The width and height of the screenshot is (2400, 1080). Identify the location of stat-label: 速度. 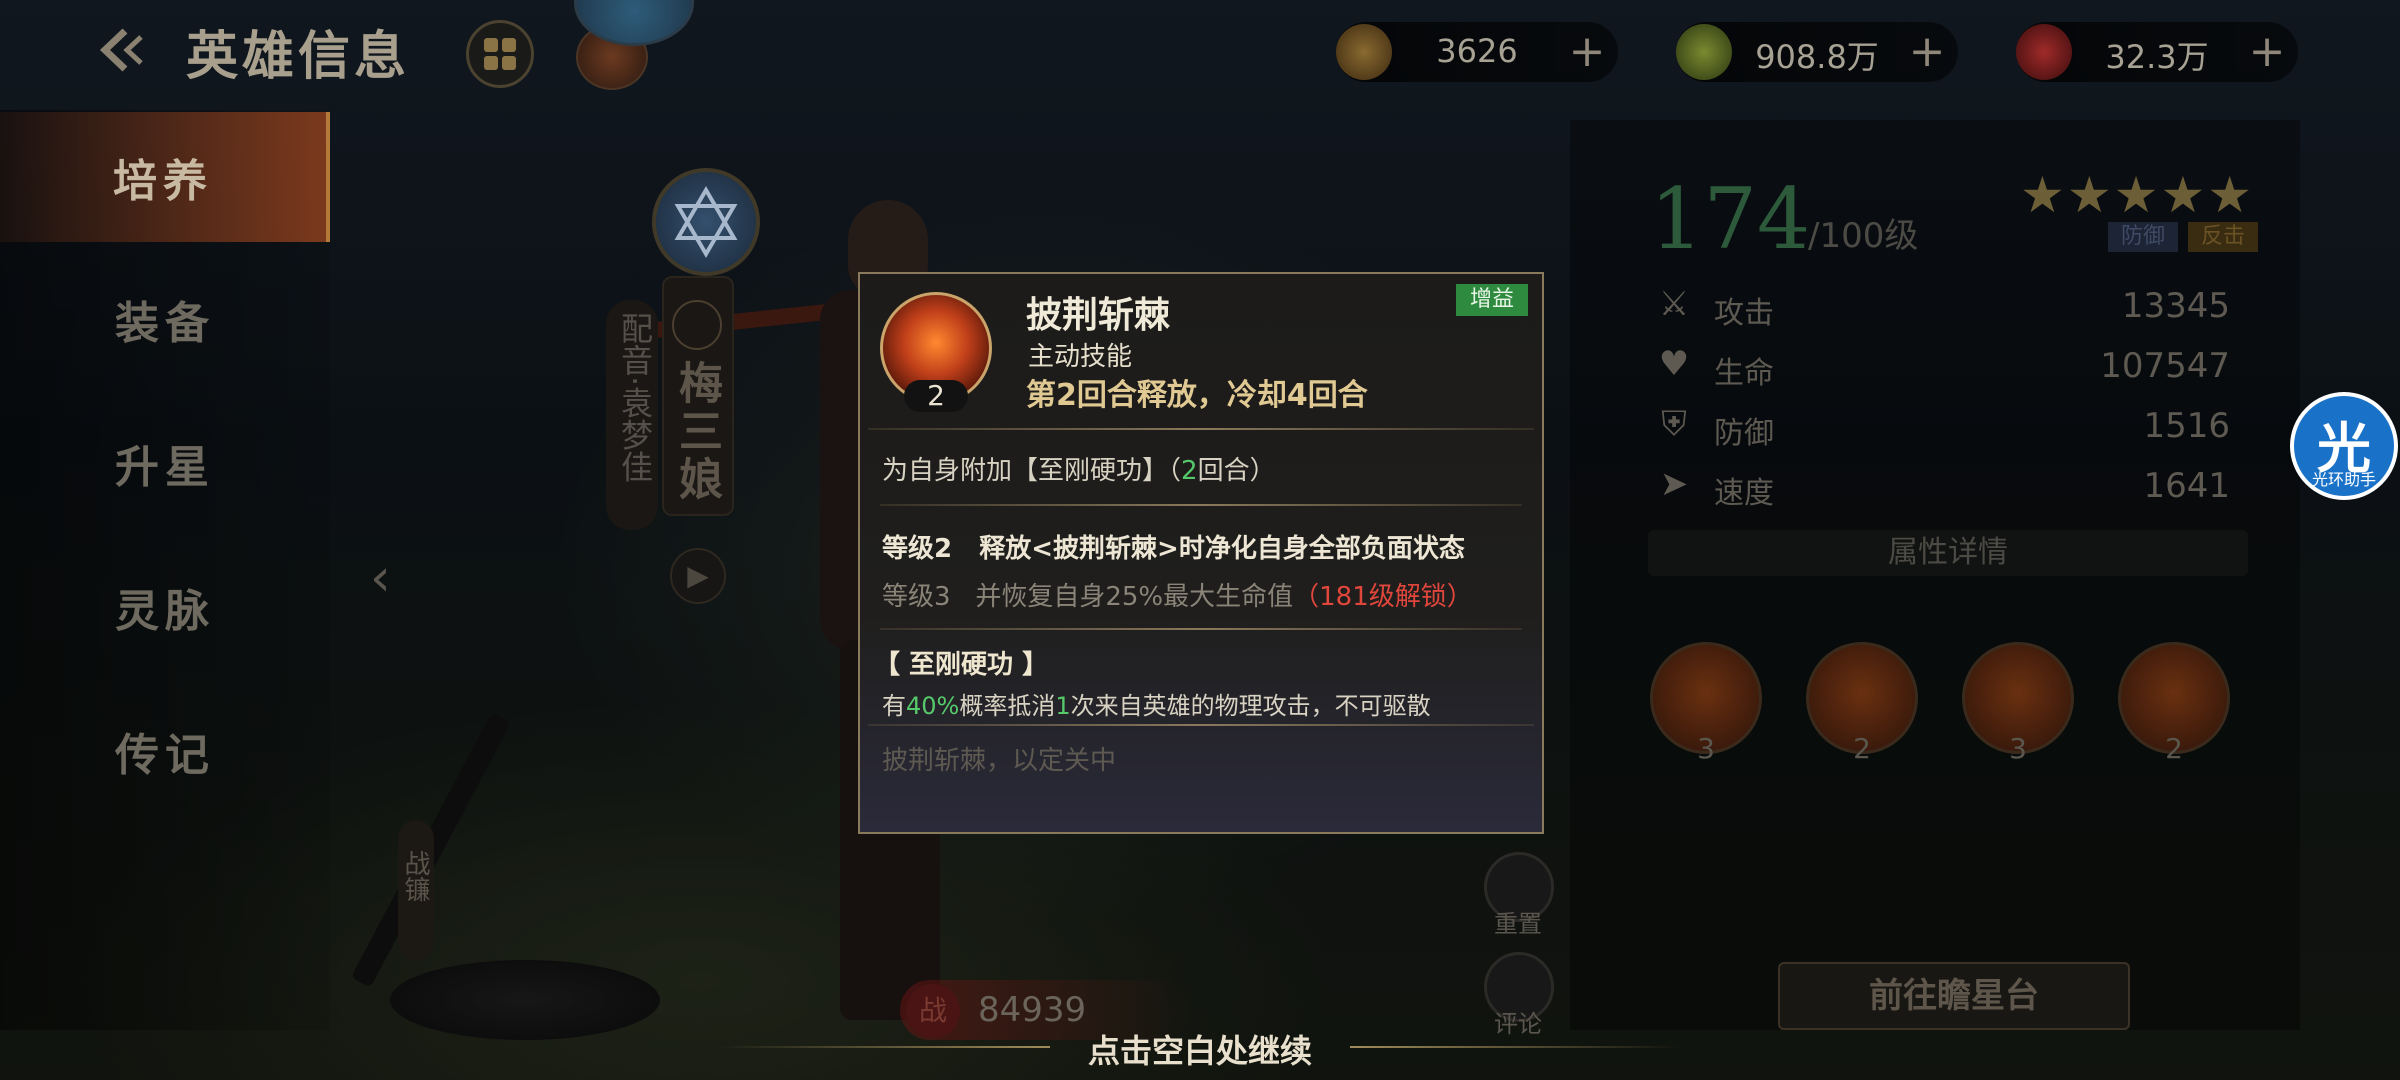
(1744, 493).